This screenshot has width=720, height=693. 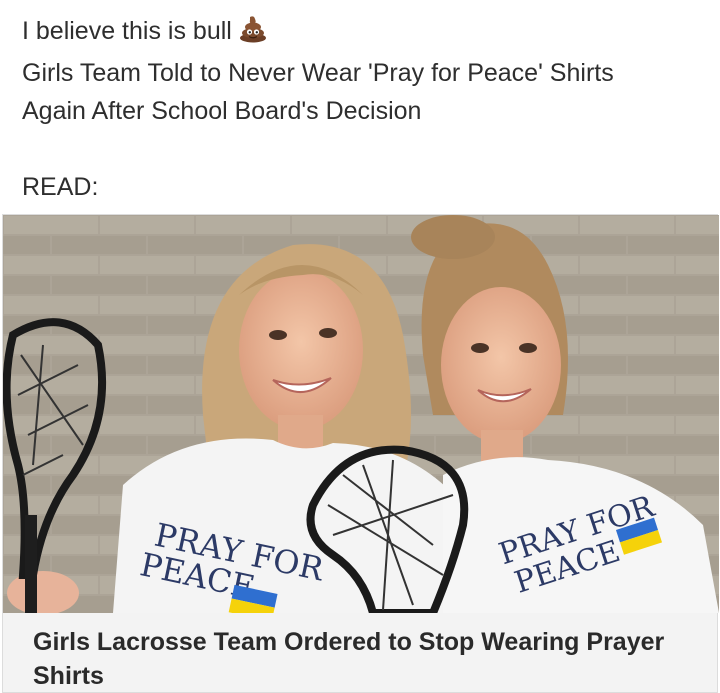 What do you see at coordinates (127, 31) in the screenshot?
I see `post-comment: I believe this is bull` at bounding box center [127, 31].